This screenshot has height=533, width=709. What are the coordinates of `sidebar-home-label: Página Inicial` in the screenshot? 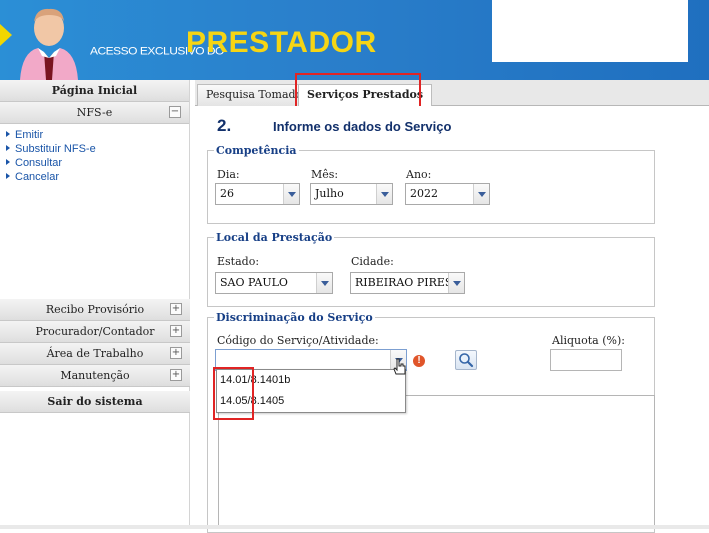 It's located at (94, 90).